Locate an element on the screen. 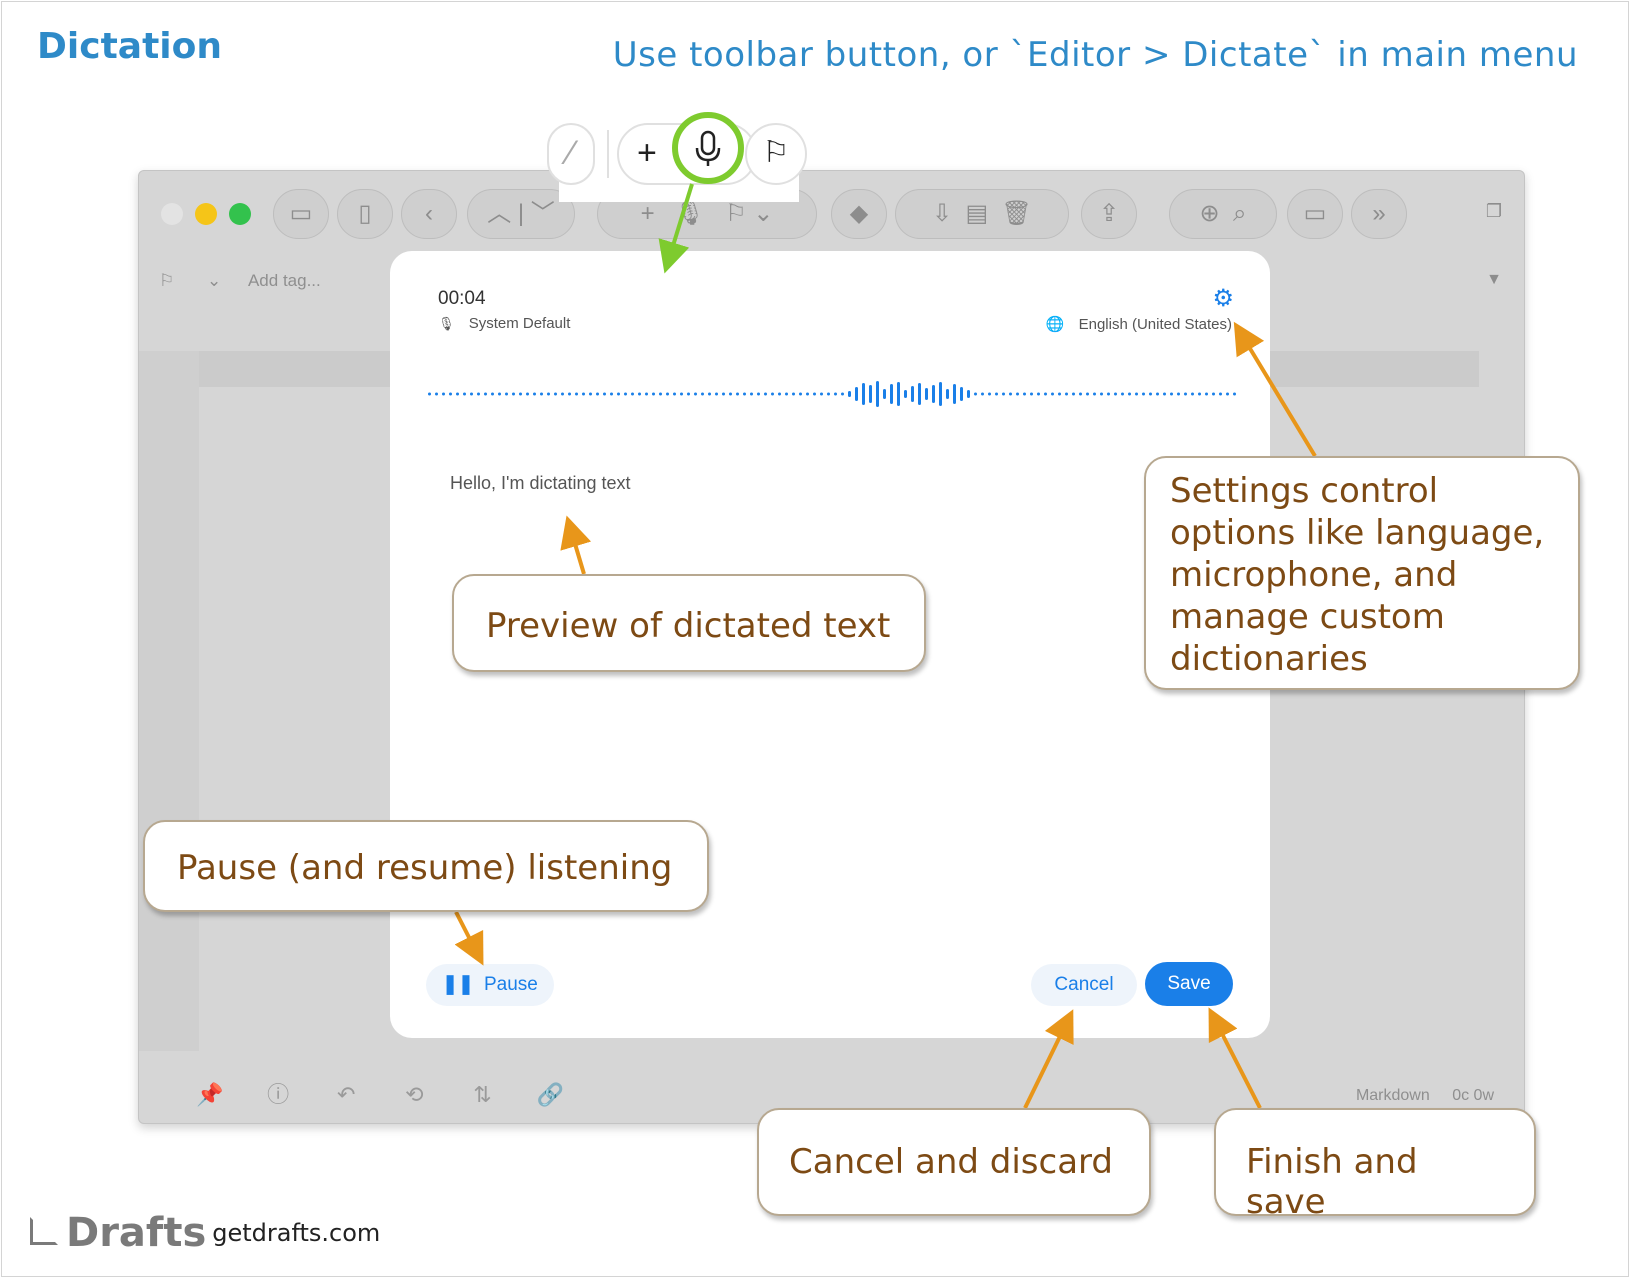 This screenshot has height=1278, width=1630. drafts-logo-icon is located at coordinates (44, 1231).